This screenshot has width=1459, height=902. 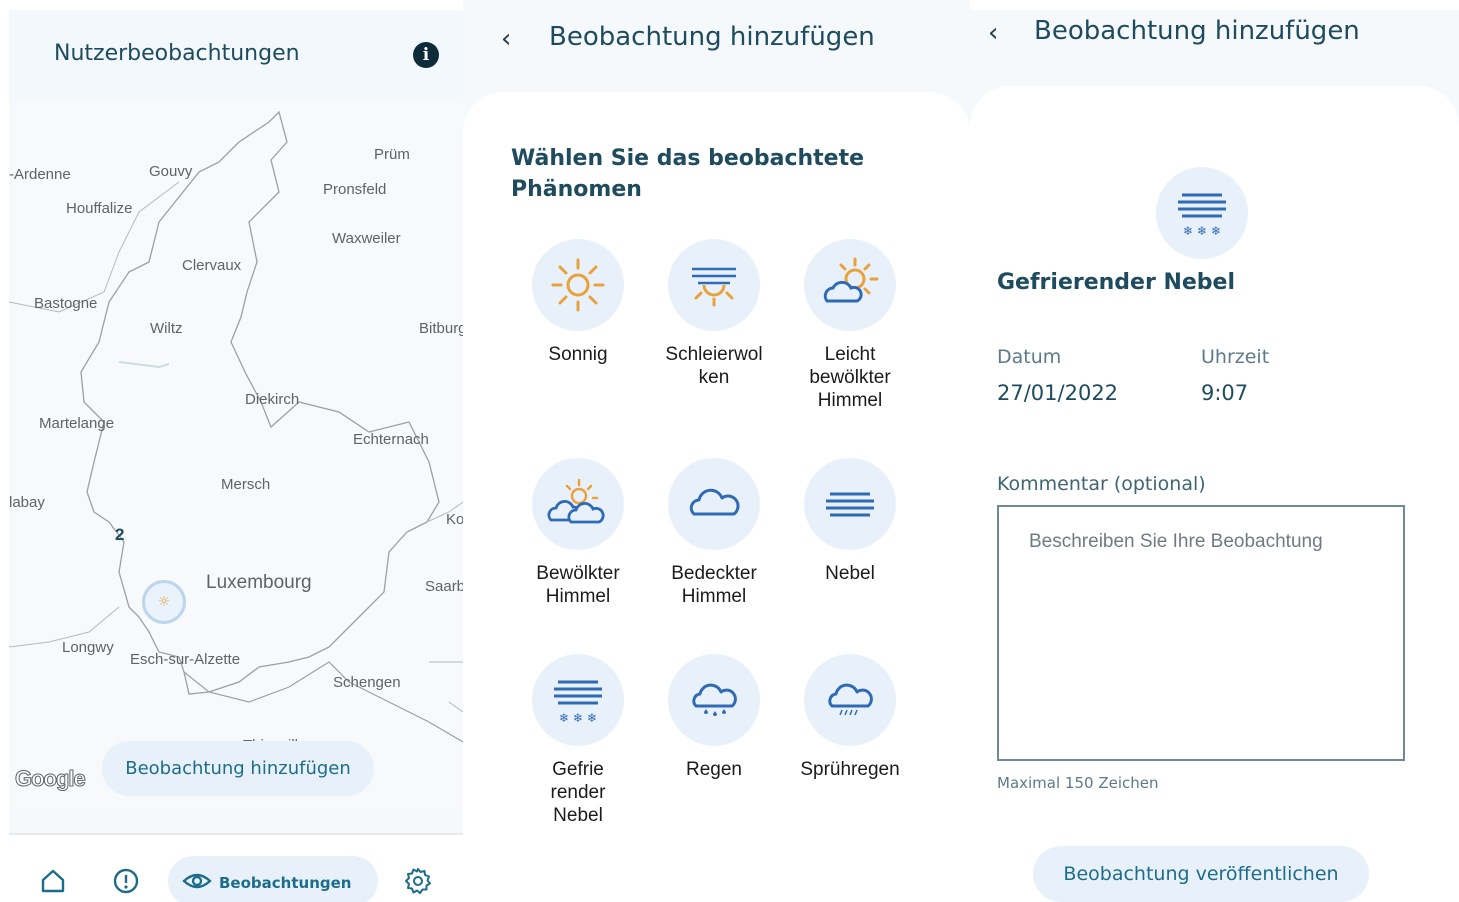 What do you see at coordinates (88, 647) in the screenshot?
I see `map-label: Longwy` at bounding box center [88, 647].